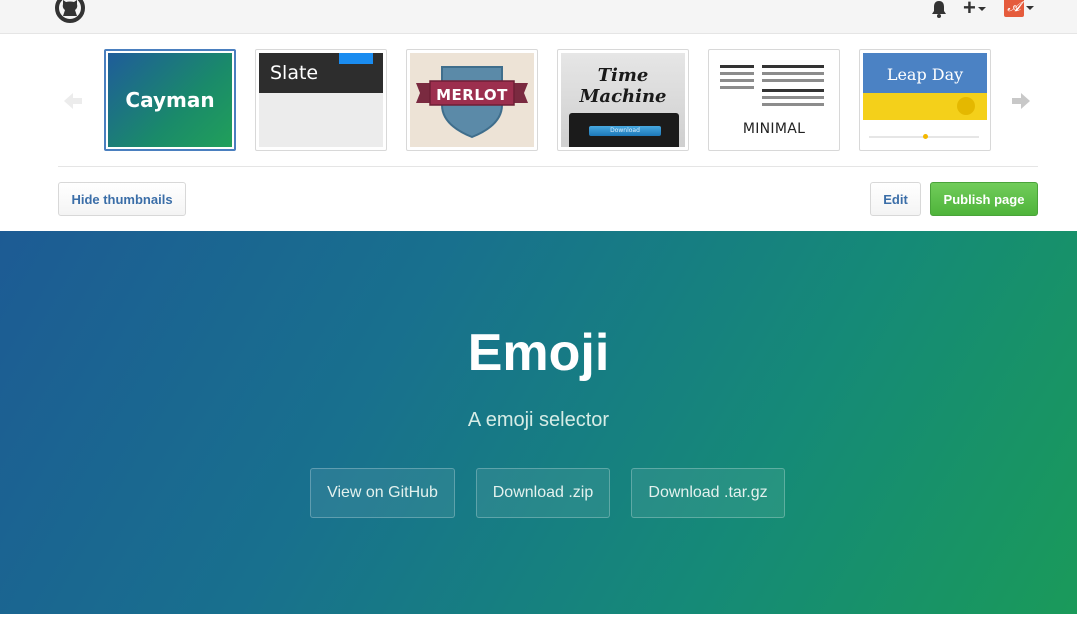 This screenshot has width=1077, height=632. Describe the element at coordinates (925, 100) in the screenshot. I see `theme-thumb-leap-day: Leap Day` at that location.